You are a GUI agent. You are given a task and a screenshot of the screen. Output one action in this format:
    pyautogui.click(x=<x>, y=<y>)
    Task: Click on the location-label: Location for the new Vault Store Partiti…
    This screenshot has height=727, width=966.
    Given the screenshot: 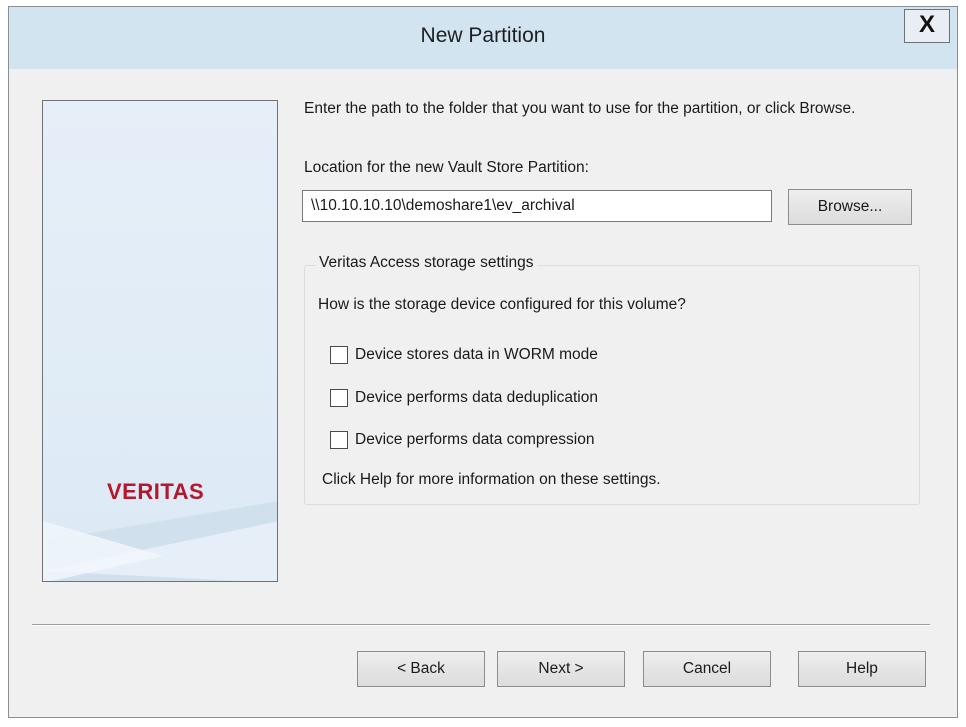 What is the action you would take?
    pyautogui.click(x=446, y=167)
    